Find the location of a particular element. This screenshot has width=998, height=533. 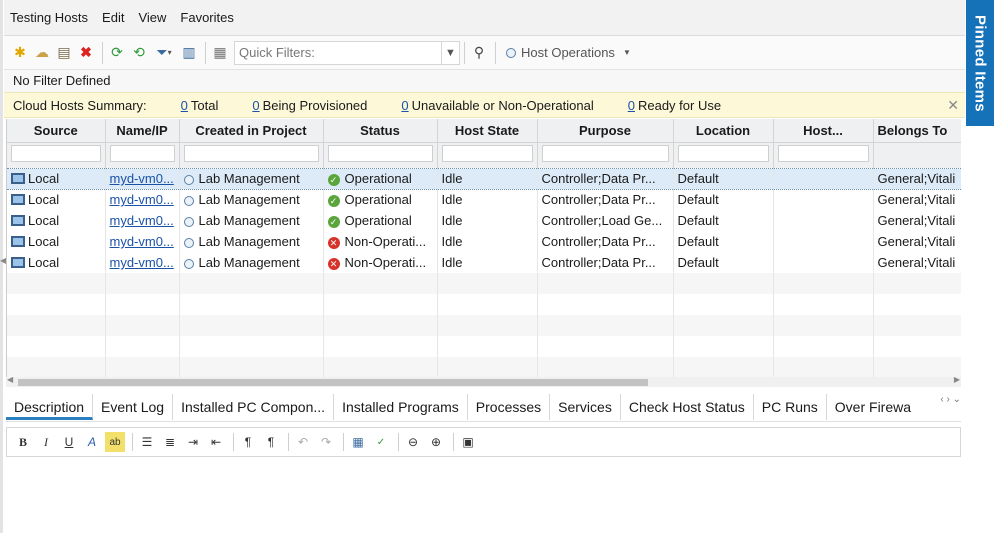

highlight-icon: ab is located at coordinates (115, 442).